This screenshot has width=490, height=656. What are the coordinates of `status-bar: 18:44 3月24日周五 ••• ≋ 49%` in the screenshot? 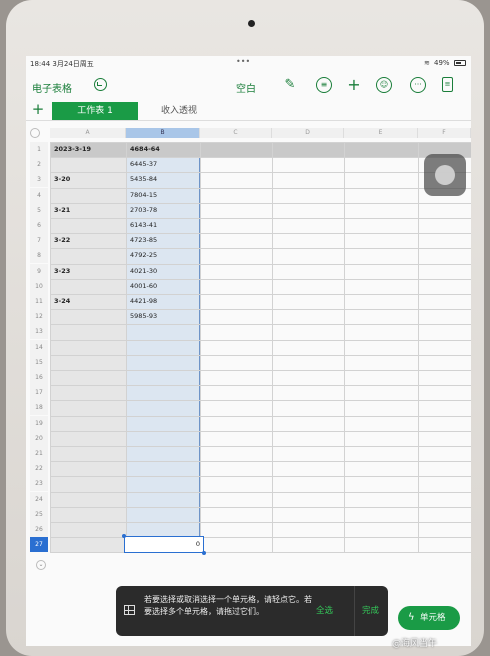 It's located at (248, 63).